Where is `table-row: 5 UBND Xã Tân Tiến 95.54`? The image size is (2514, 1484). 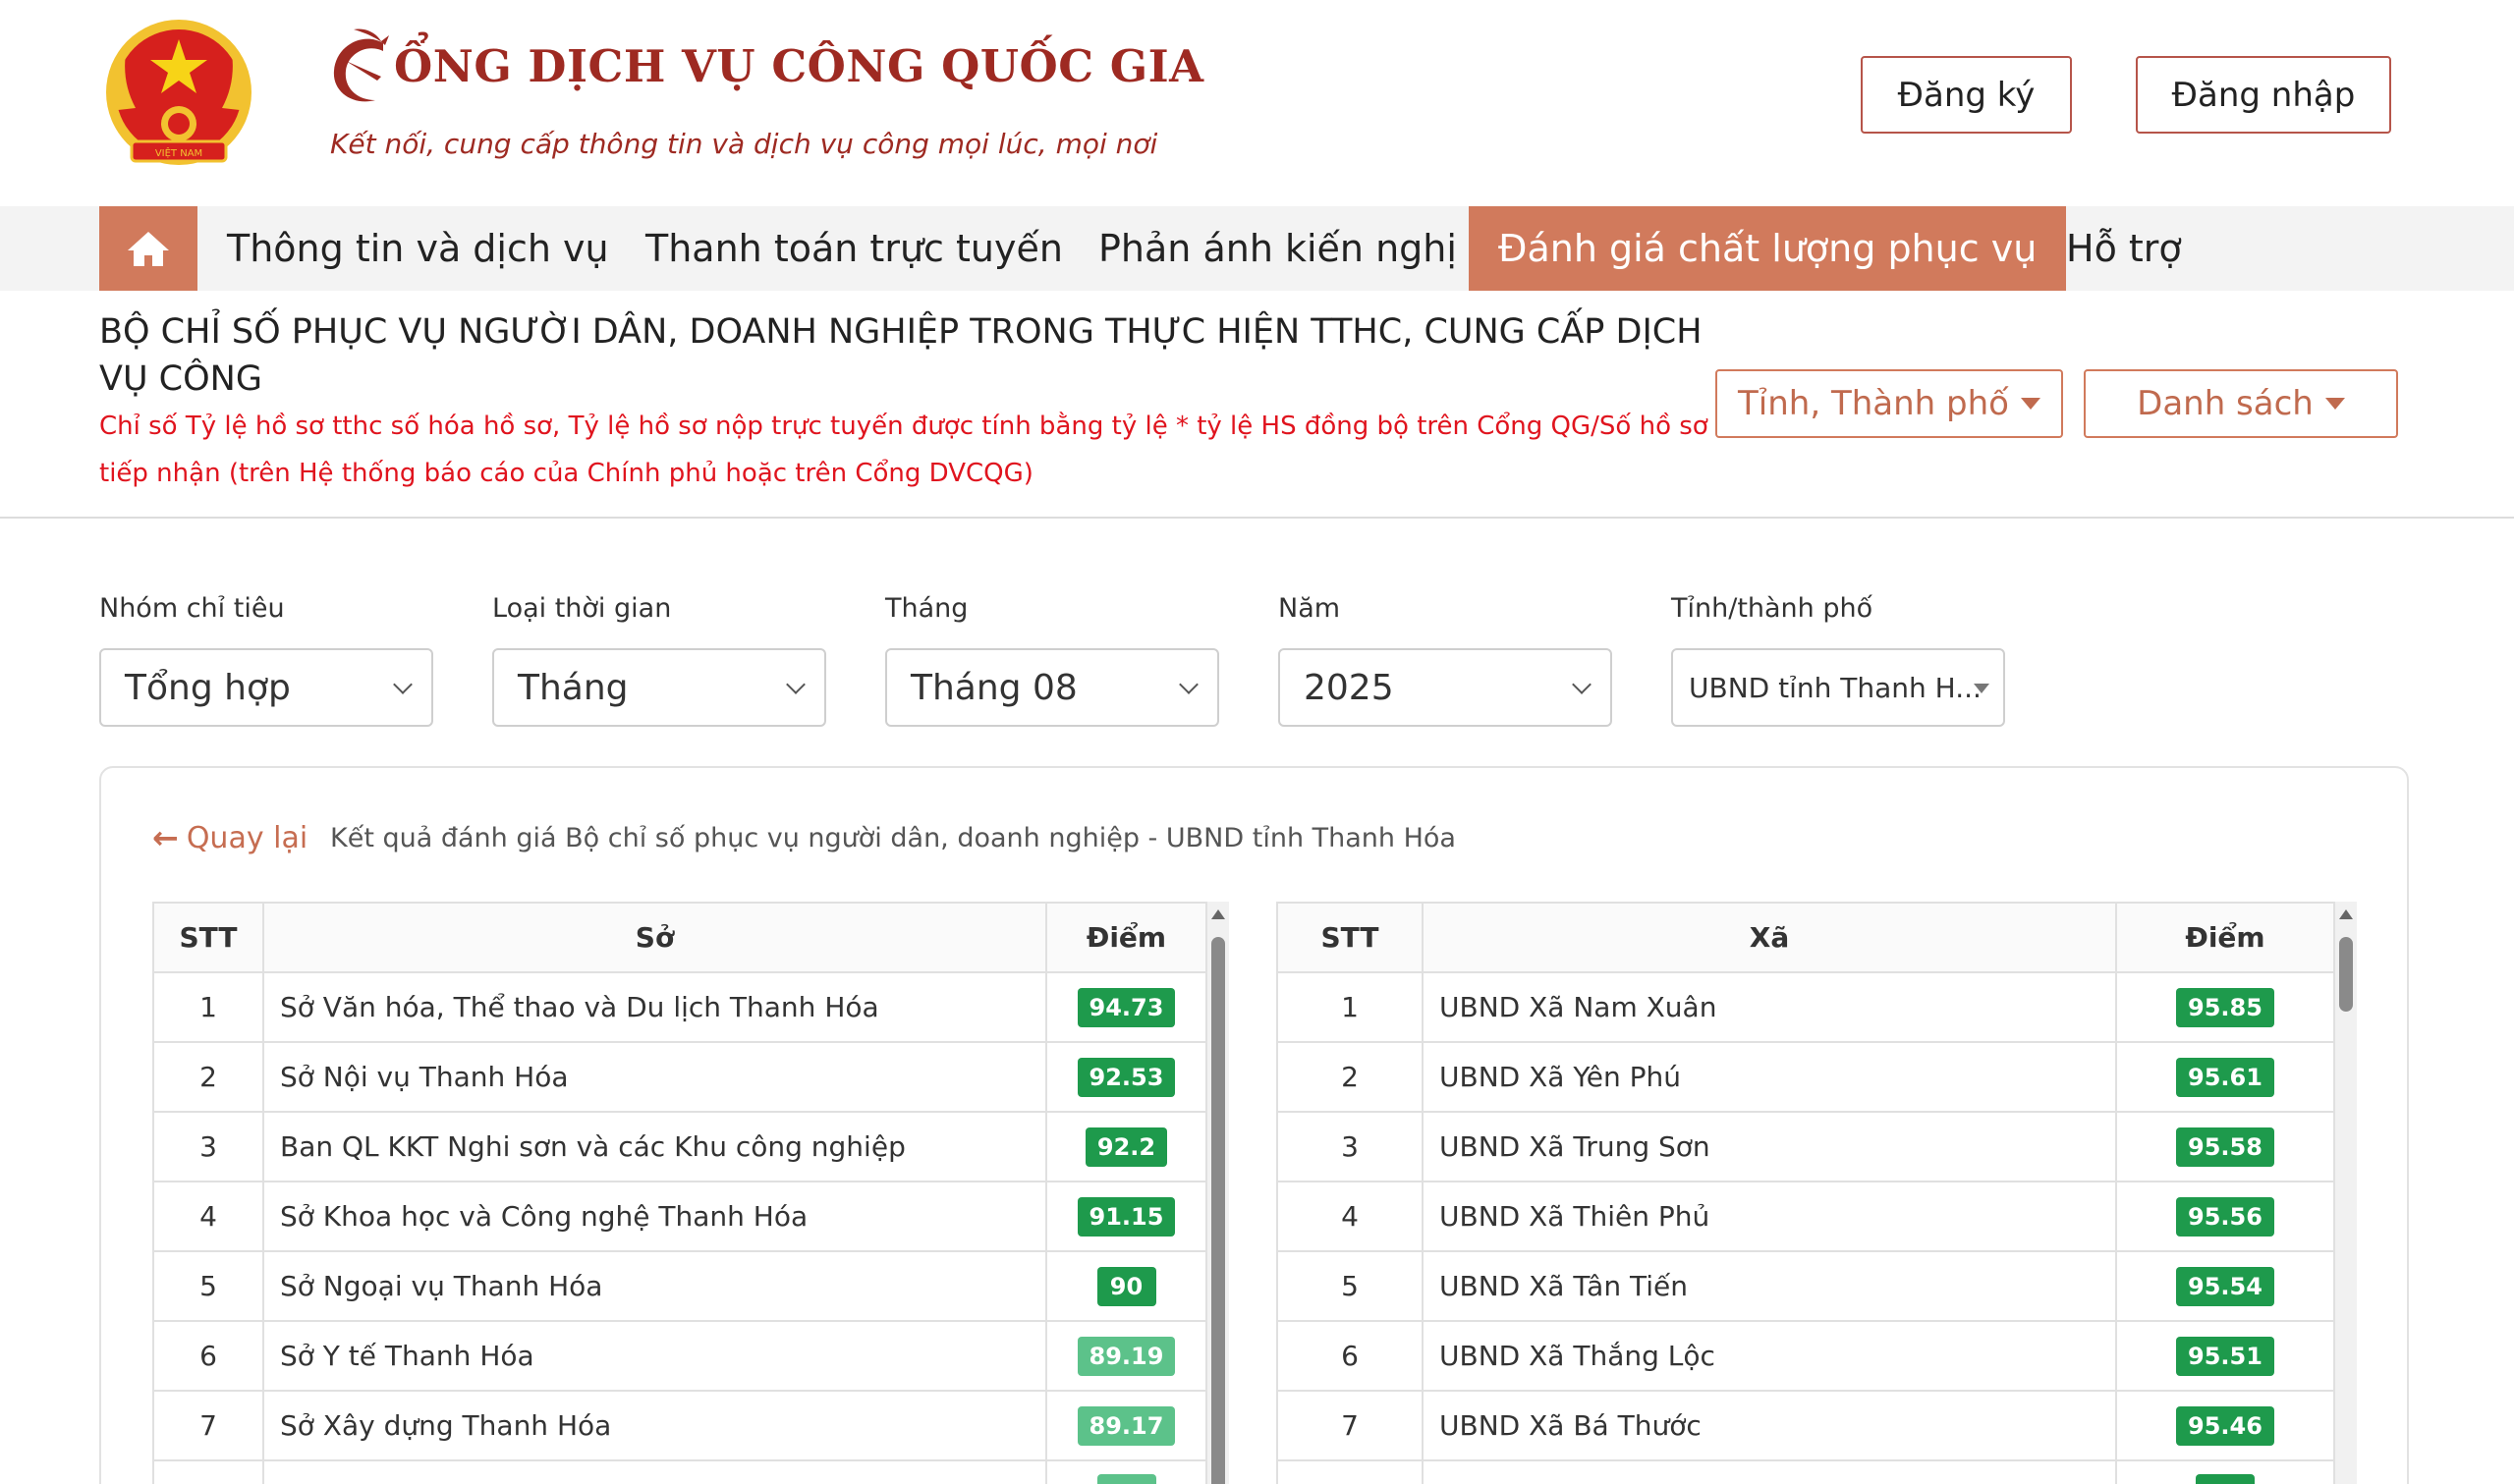
table-row: 5 UBND Xã Tân Tiến 95.54 is located at coordinates (1805, 1286).